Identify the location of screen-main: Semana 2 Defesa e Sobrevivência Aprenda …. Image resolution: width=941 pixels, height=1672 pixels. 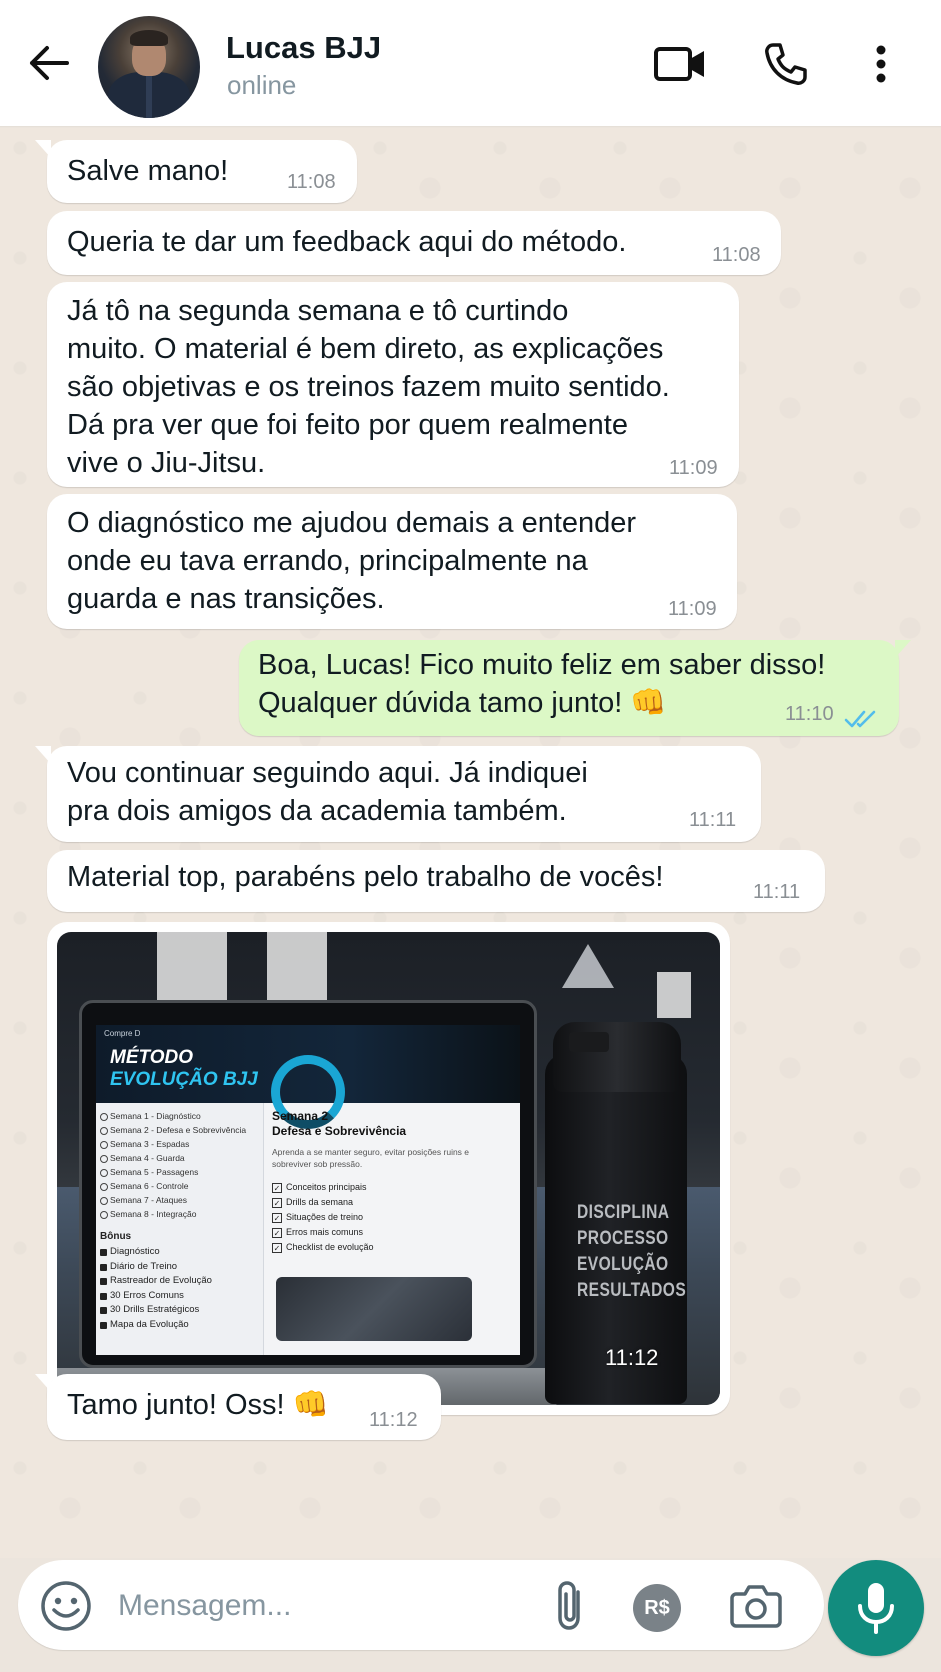
(394, 1182).